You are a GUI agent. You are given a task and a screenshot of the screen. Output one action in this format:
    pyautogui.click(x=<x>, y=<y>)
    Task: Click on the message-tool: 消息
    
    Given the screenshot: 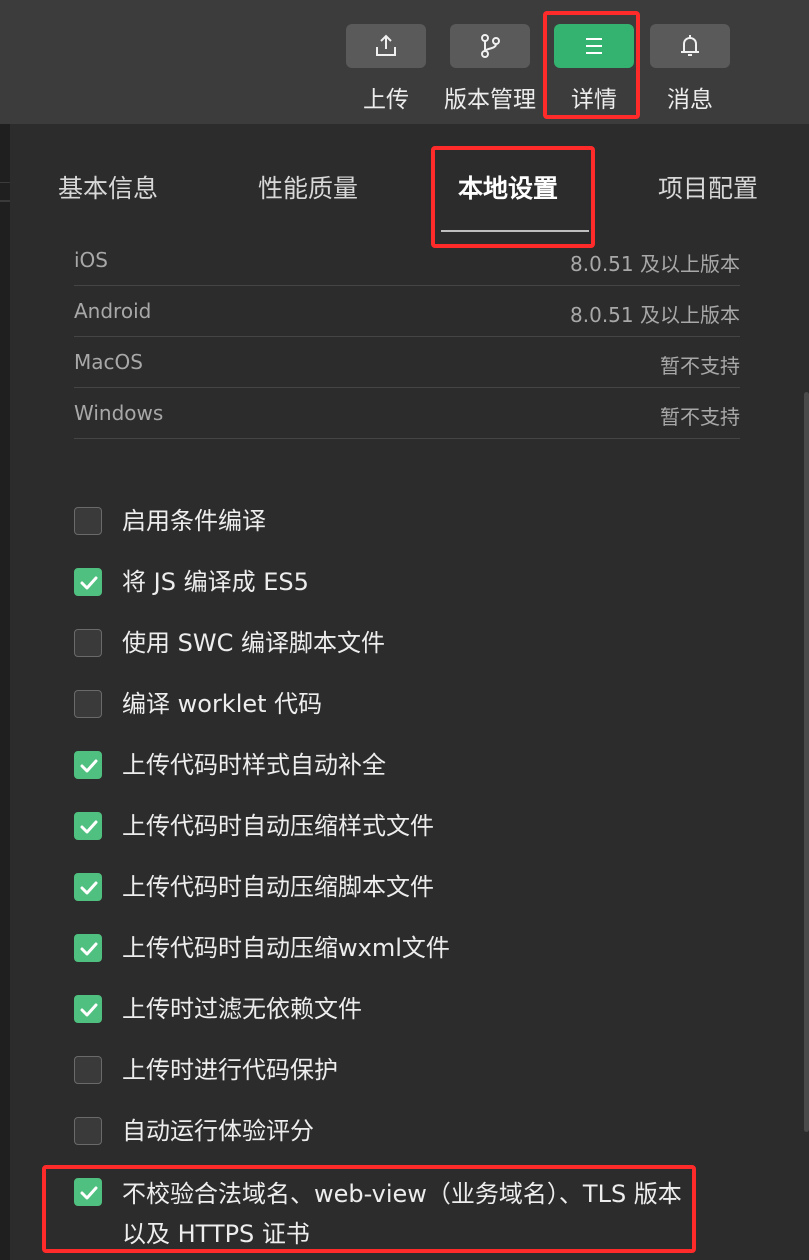 What is the action you would take?
    pyautogui.click(x=690, y=68)
    